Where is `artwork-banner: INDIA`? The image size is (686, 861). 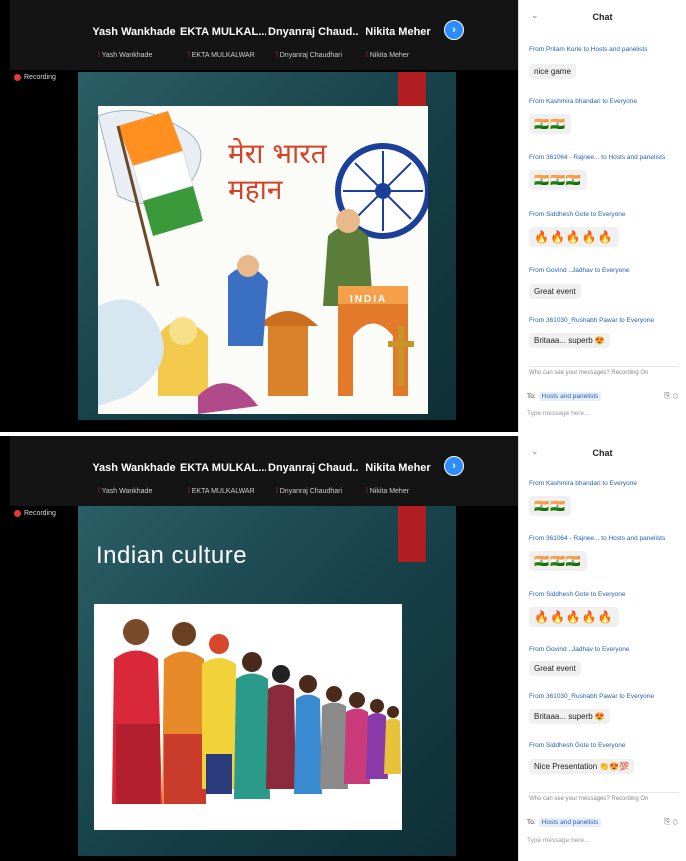 artwork-banner: INDIA is located at coordinates (369, 299).